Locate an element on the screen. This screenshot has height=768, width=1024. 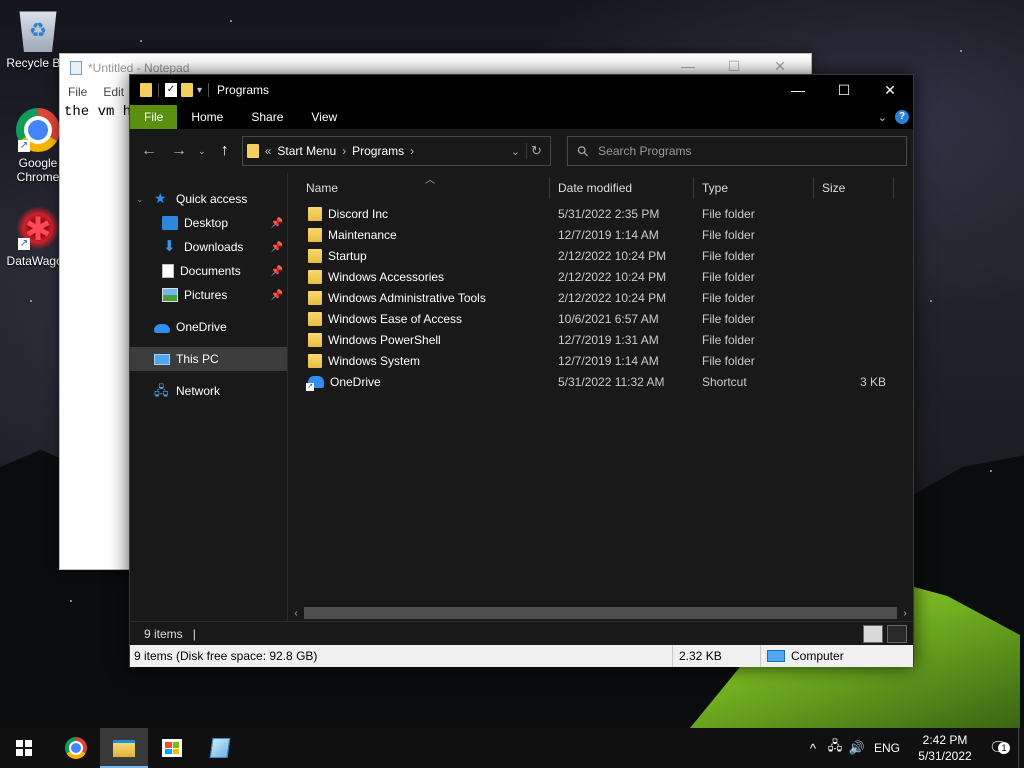
scroll-right-icon: › is located at coordinates (905, 613).